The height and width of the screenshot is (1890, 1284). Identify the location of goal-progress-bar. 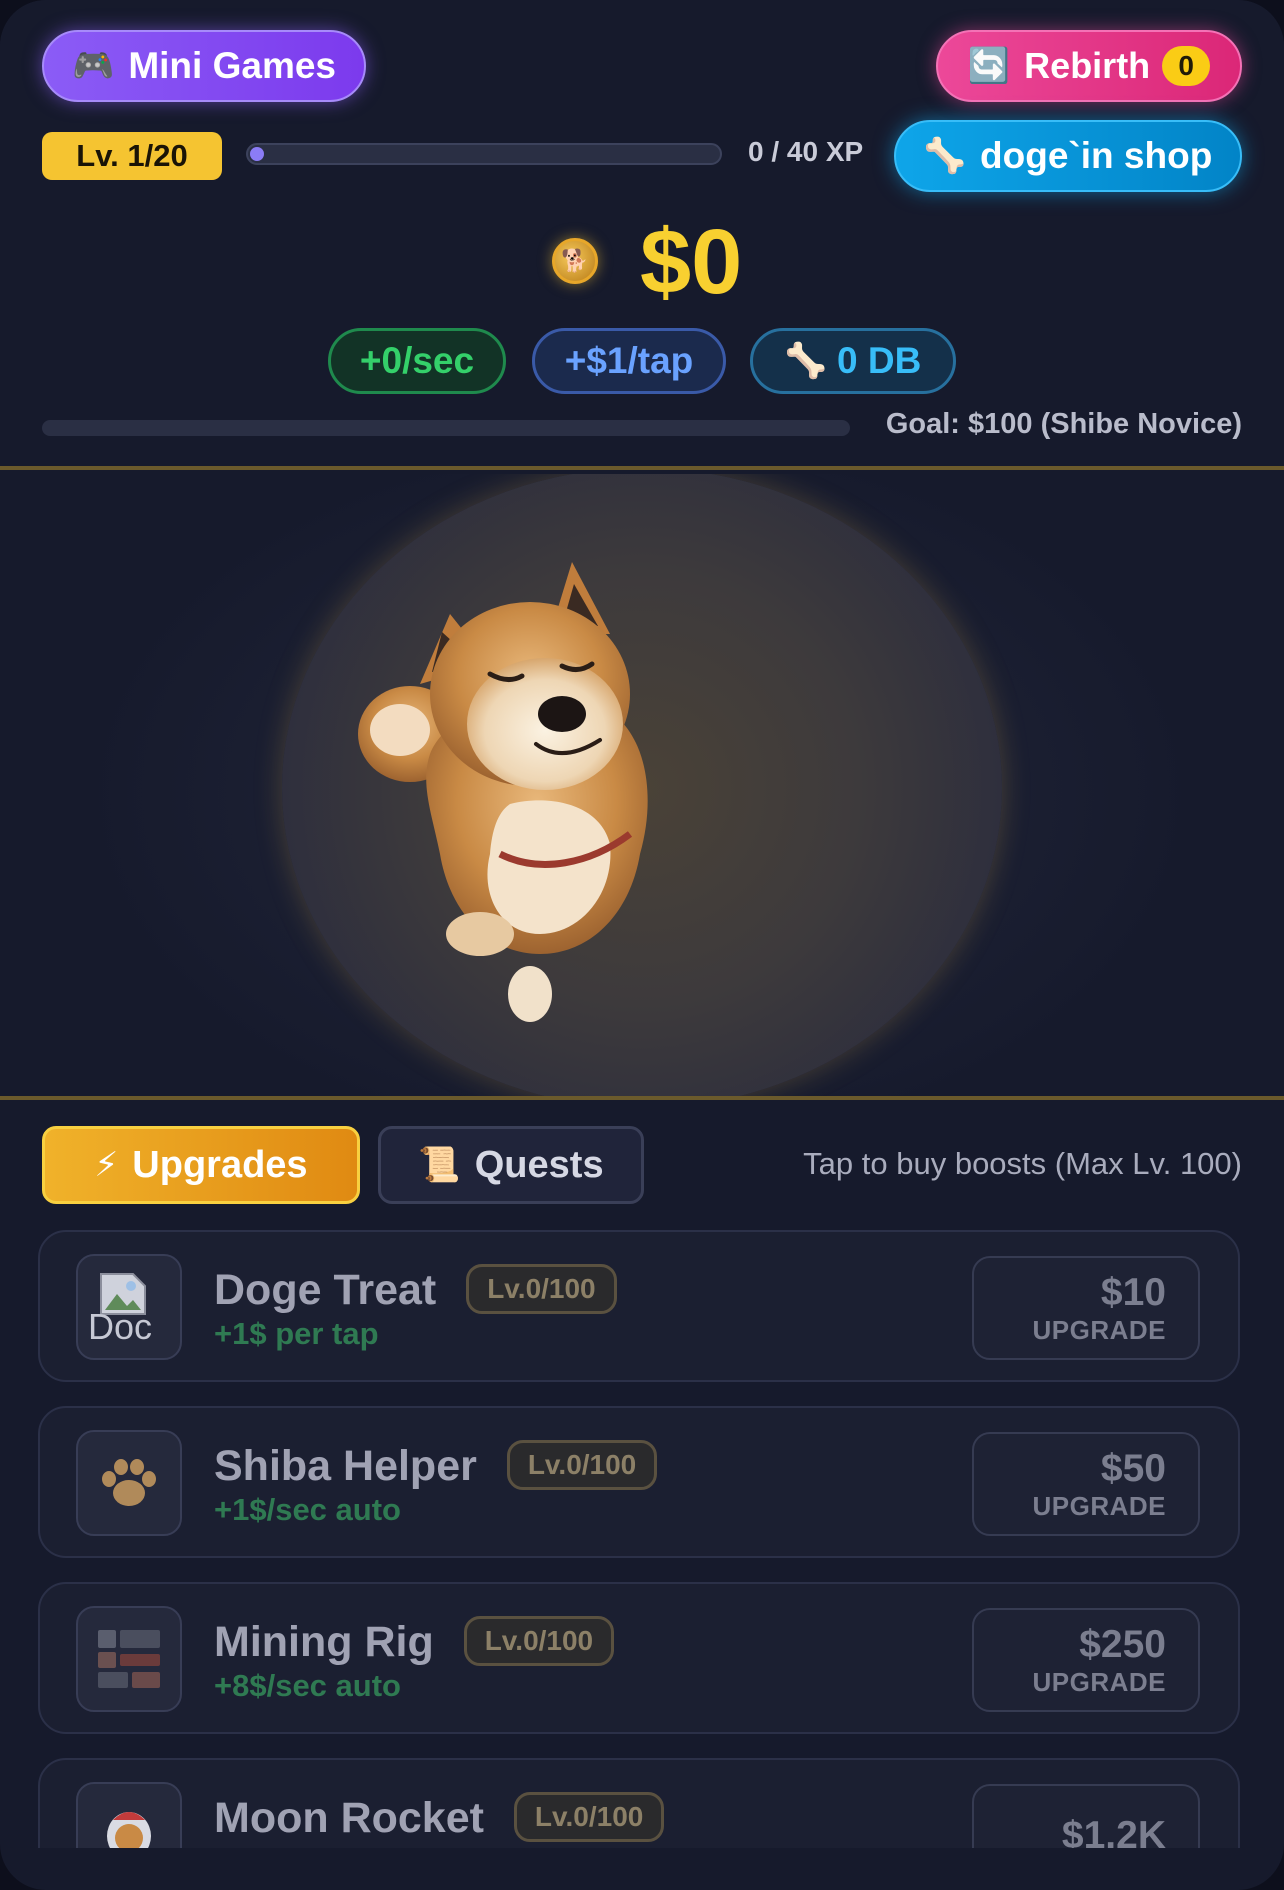
(446, 428).